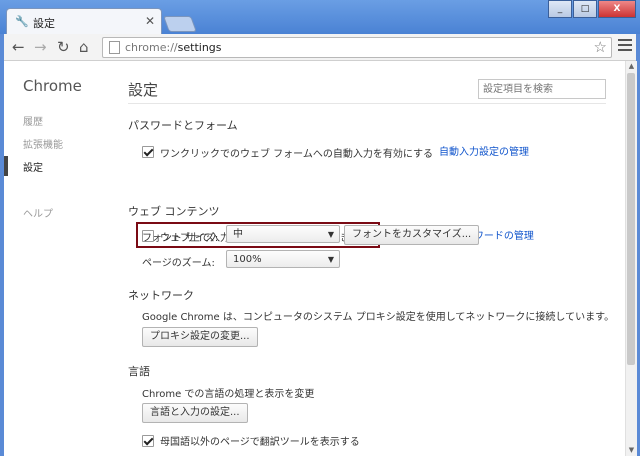 Image resolution: width=640 pixels, height=456 pixels. What do you see at coordinates (183, 125) in the screenshot?
I see `section-heading-passwords: パスワードとフォーム` at bounding box center [183, 125].